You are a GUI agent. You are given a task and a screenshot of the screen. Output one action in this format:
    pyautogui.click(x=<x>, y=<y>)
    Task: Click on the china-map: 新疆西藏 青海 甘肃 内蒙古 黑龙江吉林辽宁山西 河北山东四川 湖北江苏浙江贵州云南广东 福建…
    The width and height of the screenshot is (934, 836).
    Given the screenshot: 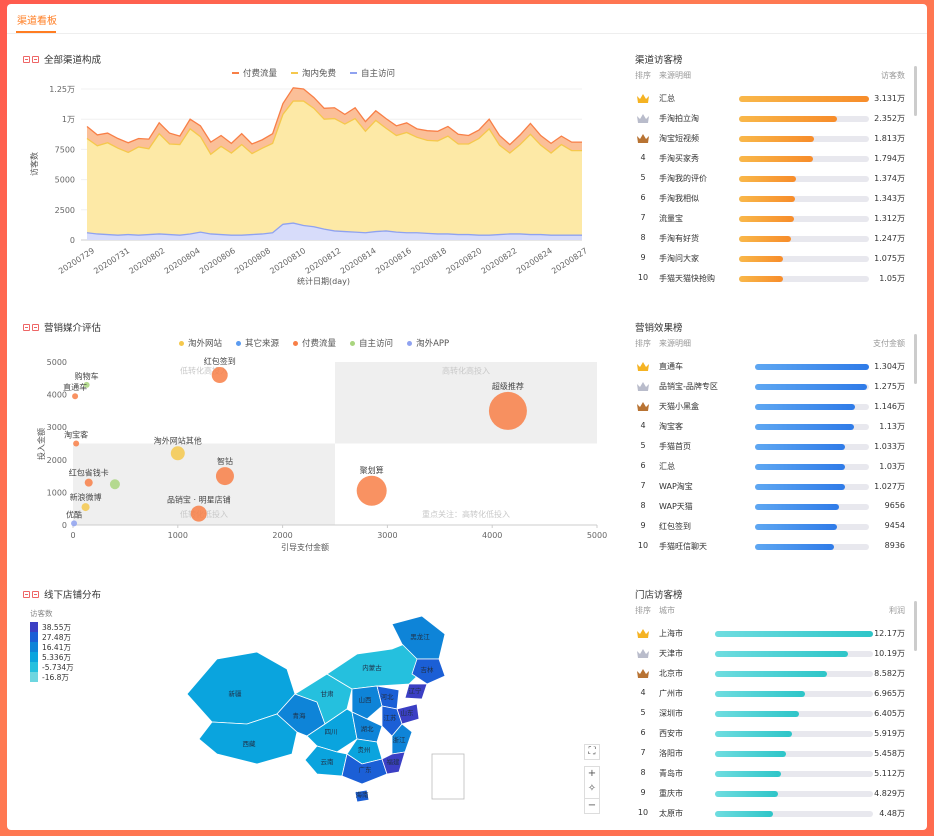 What is the action you would take?
    pyautogui.click(x=327, y=716)
    